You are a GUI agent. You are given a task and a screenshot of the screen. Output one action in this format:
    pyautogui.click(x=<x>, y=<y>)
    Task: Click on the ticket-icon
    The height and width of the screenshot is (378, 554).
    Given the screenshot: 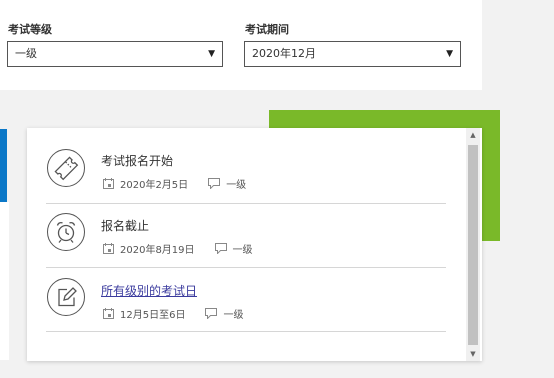 What is the action you would take?
    pyautogui.click(x=66, y=168)
    